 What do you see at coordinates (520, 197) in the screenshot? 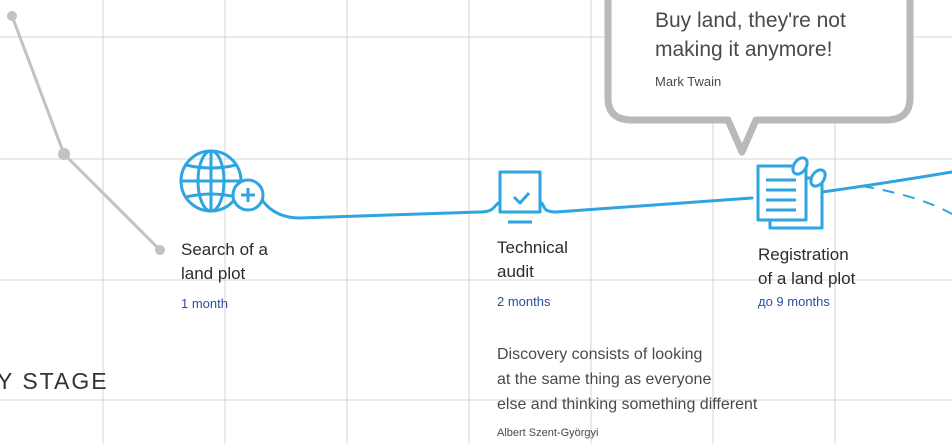
I see `audit-document-icon` at bounding box center [520, 197].